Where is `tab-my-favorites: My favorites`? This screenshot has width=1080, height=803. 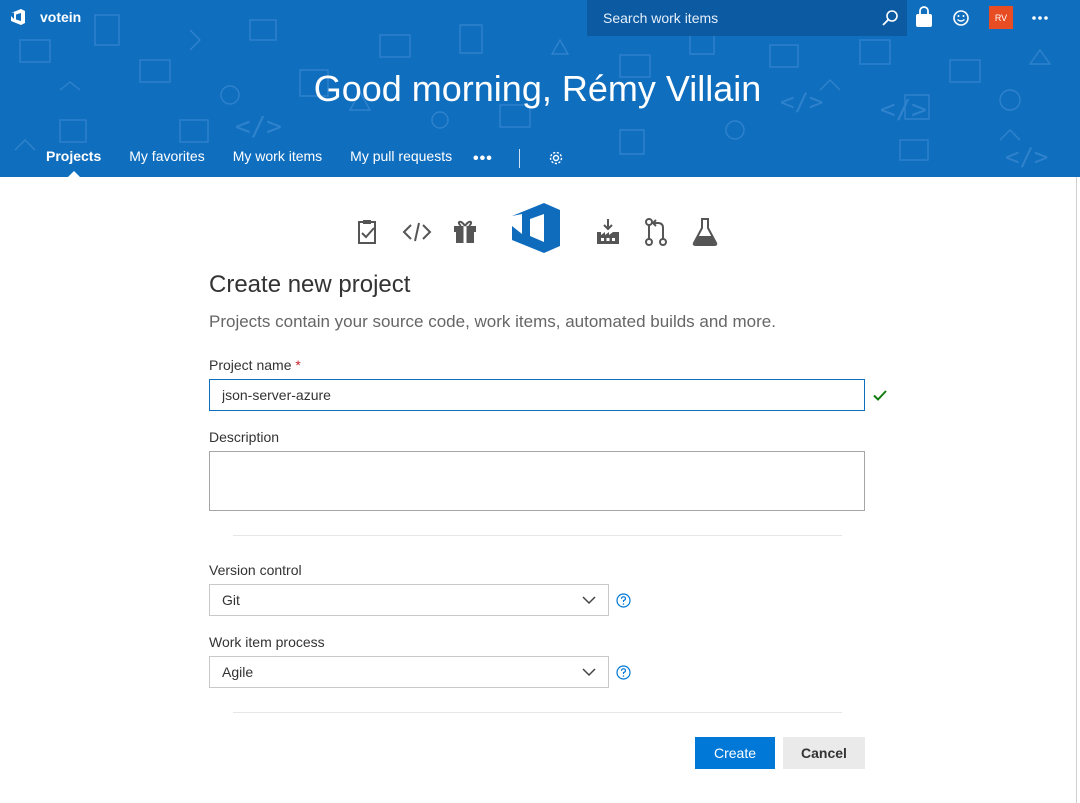
tab-my-favorites: My favorites is located at coordinates (166, 159).